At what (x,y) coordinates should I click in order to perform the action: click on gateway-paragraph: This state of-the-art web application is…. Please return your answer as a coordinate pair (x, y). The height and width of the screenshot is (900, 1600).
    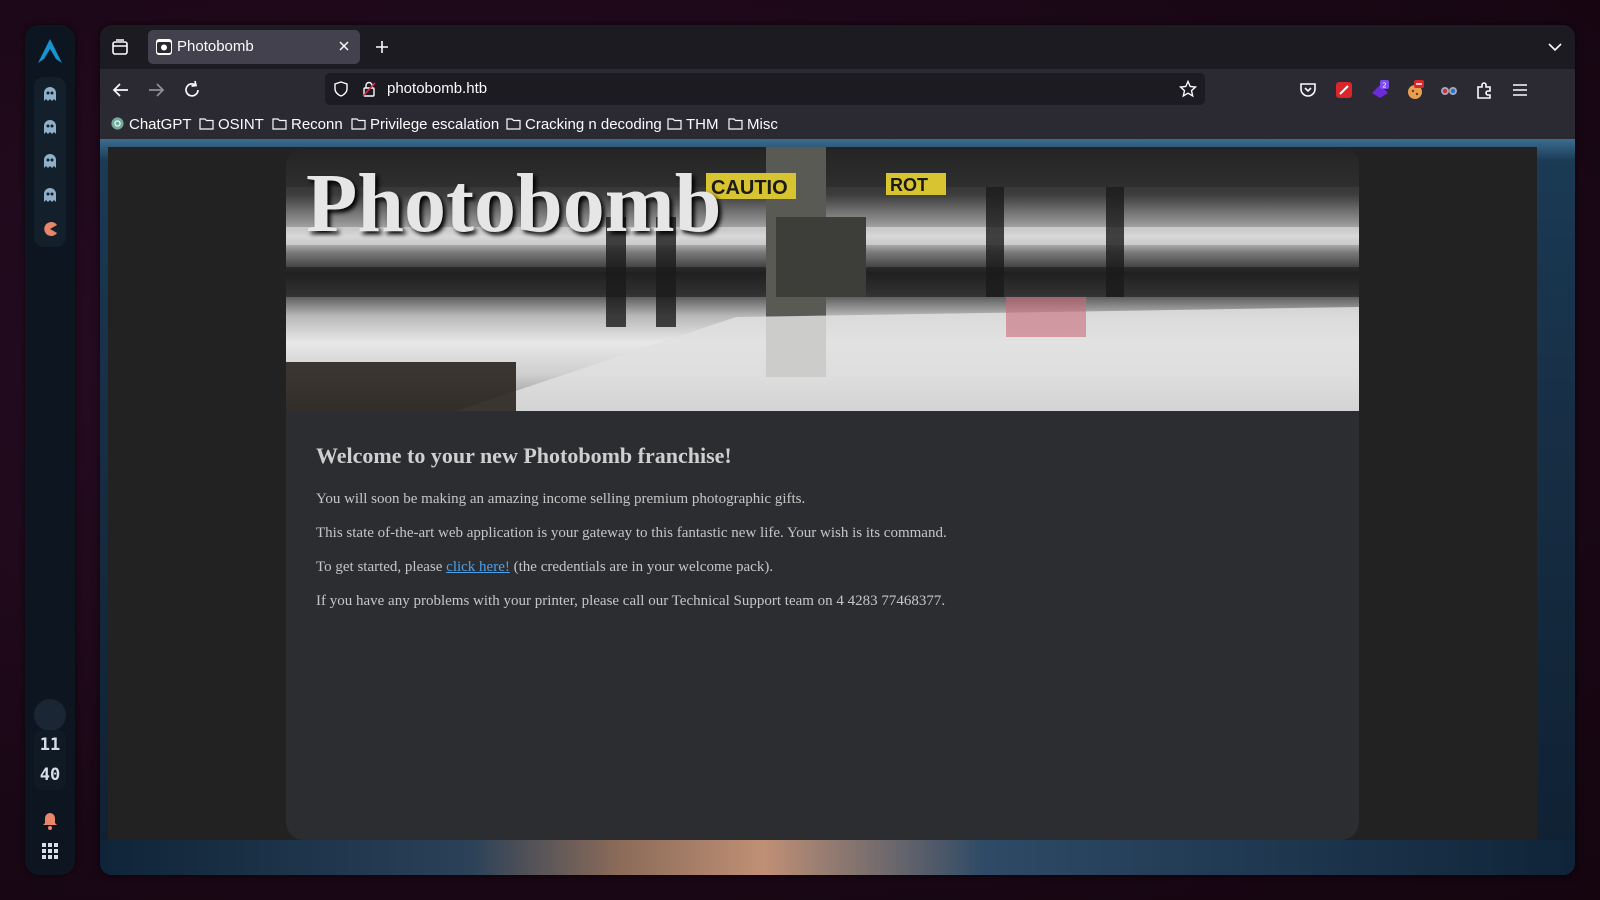
    Looking at the image, I should click on (631, 533).